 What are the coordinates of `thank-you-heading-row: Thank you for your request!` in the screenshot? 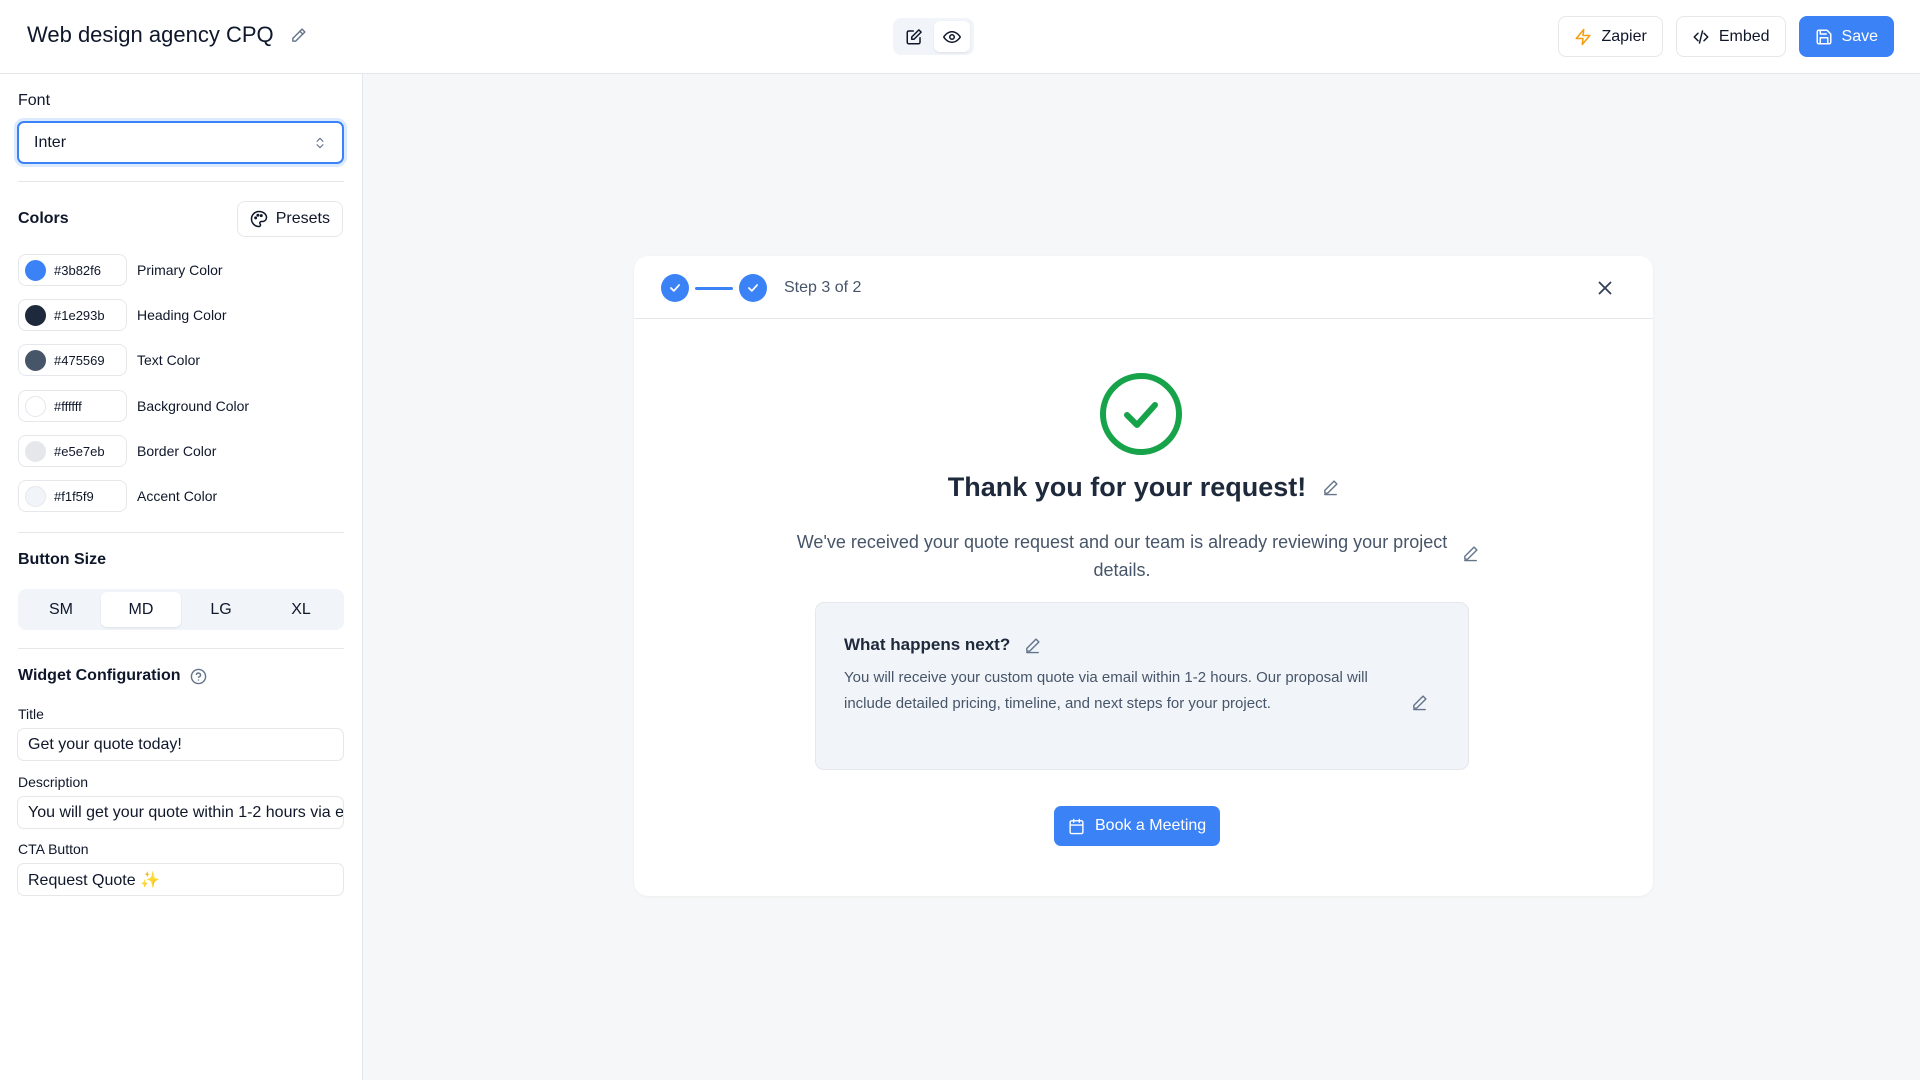 It's located at (1143, 487).